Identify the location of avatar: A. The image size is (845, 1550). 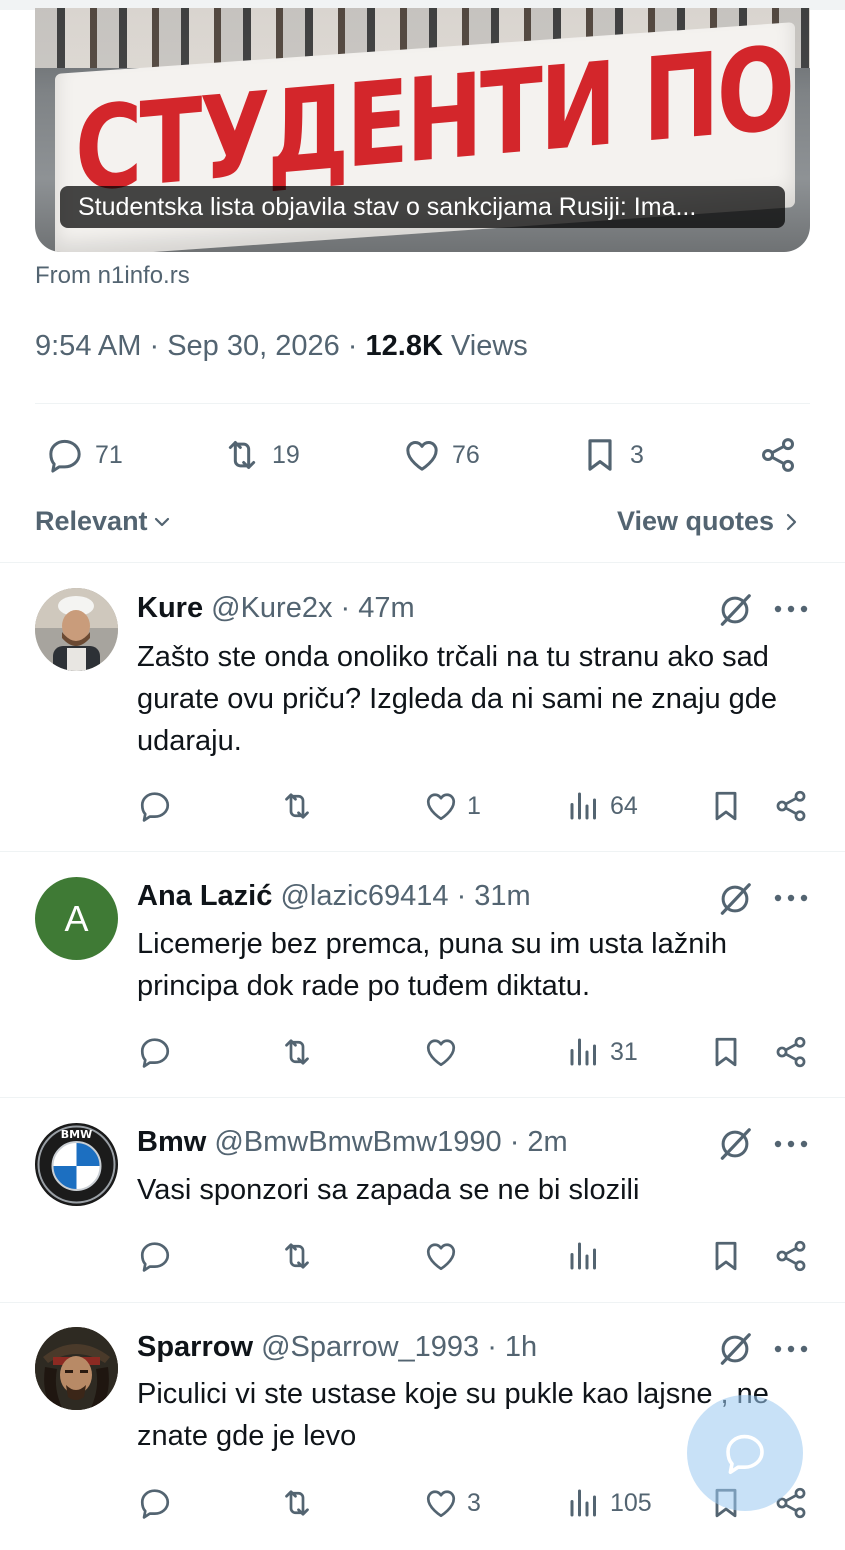
(76, 918).